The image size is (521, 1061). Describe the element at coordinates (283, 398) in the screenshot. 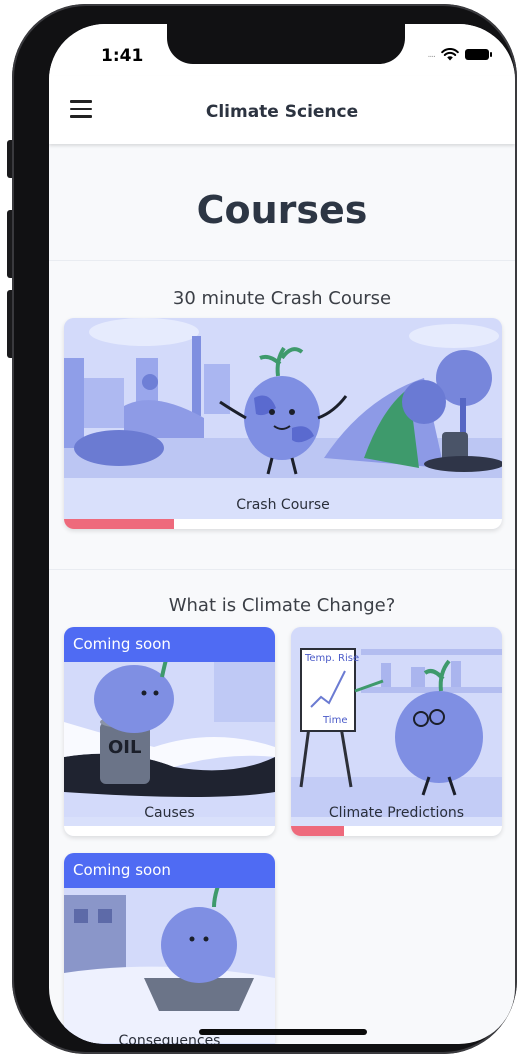

I see `crash-course-illustration` at that location.